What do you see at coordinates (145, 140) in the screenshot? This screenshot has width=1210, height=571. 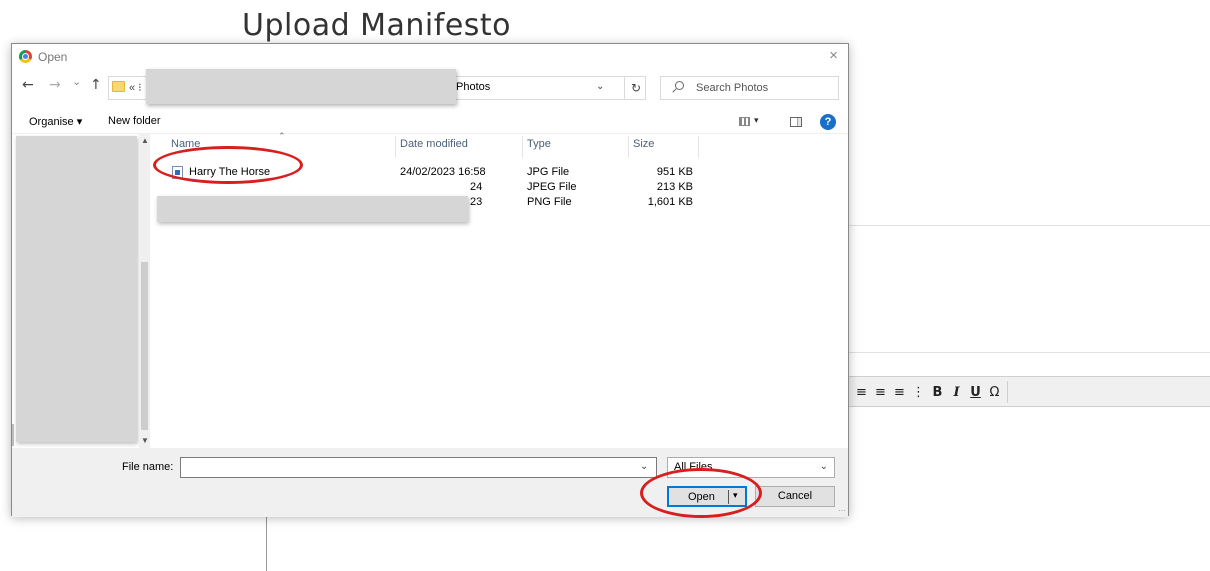 I see `scroll-up-icon: ▲` at bounding box center [145, 140].